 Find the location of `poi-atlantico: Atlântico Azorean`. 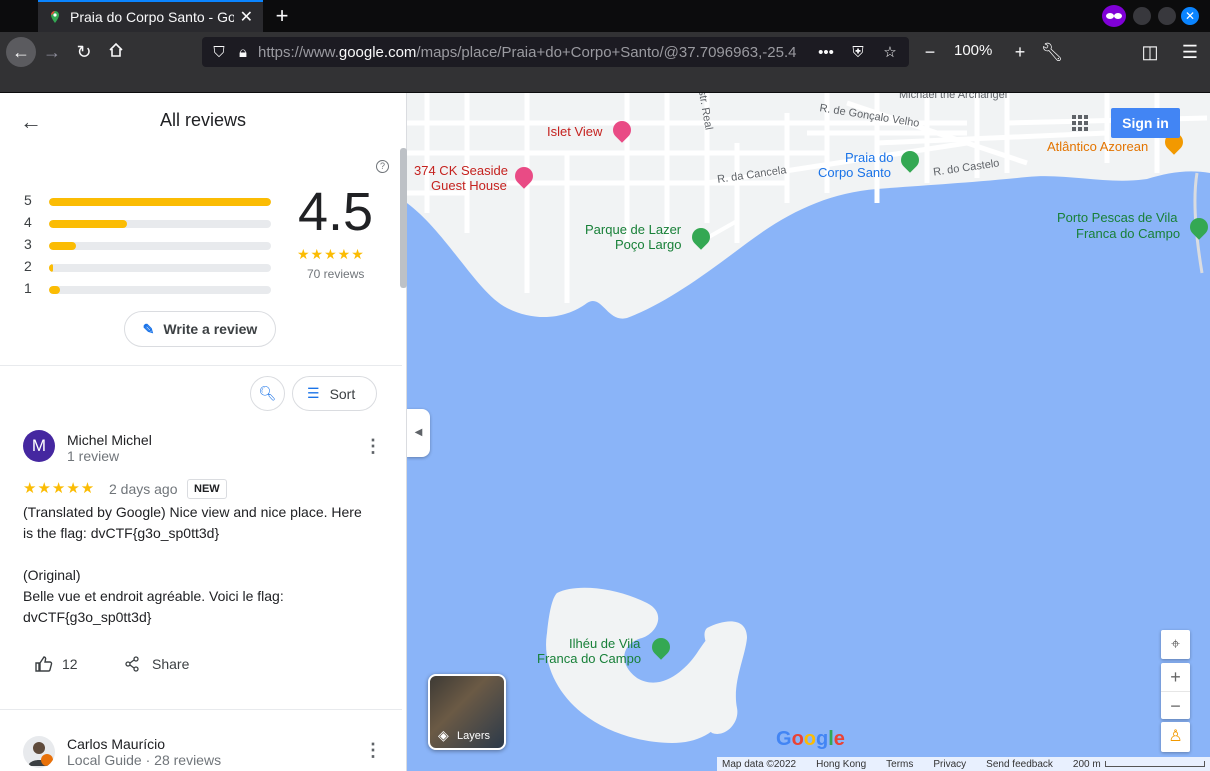

poi-atlantico: Atlântico Azorean is located at coordinates (1097, 147).